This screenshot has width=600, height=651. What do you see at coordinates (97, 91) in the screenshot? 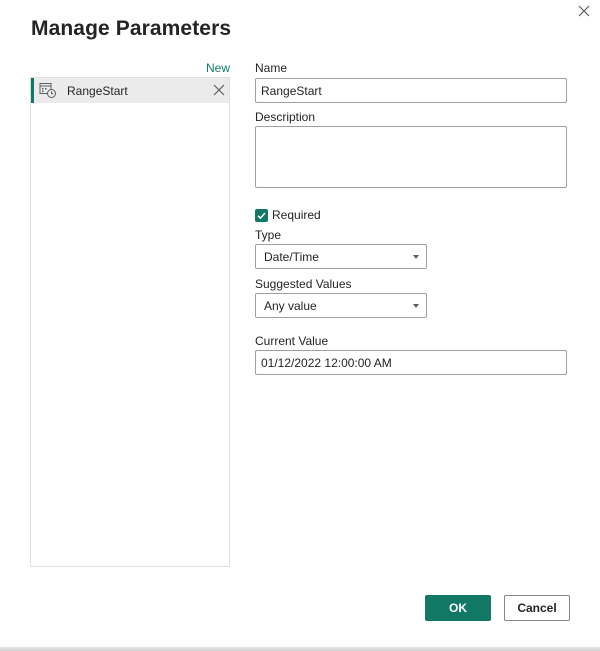
I see `parameter-list-item-label: RangeStart` at bounding box center [97, 91].